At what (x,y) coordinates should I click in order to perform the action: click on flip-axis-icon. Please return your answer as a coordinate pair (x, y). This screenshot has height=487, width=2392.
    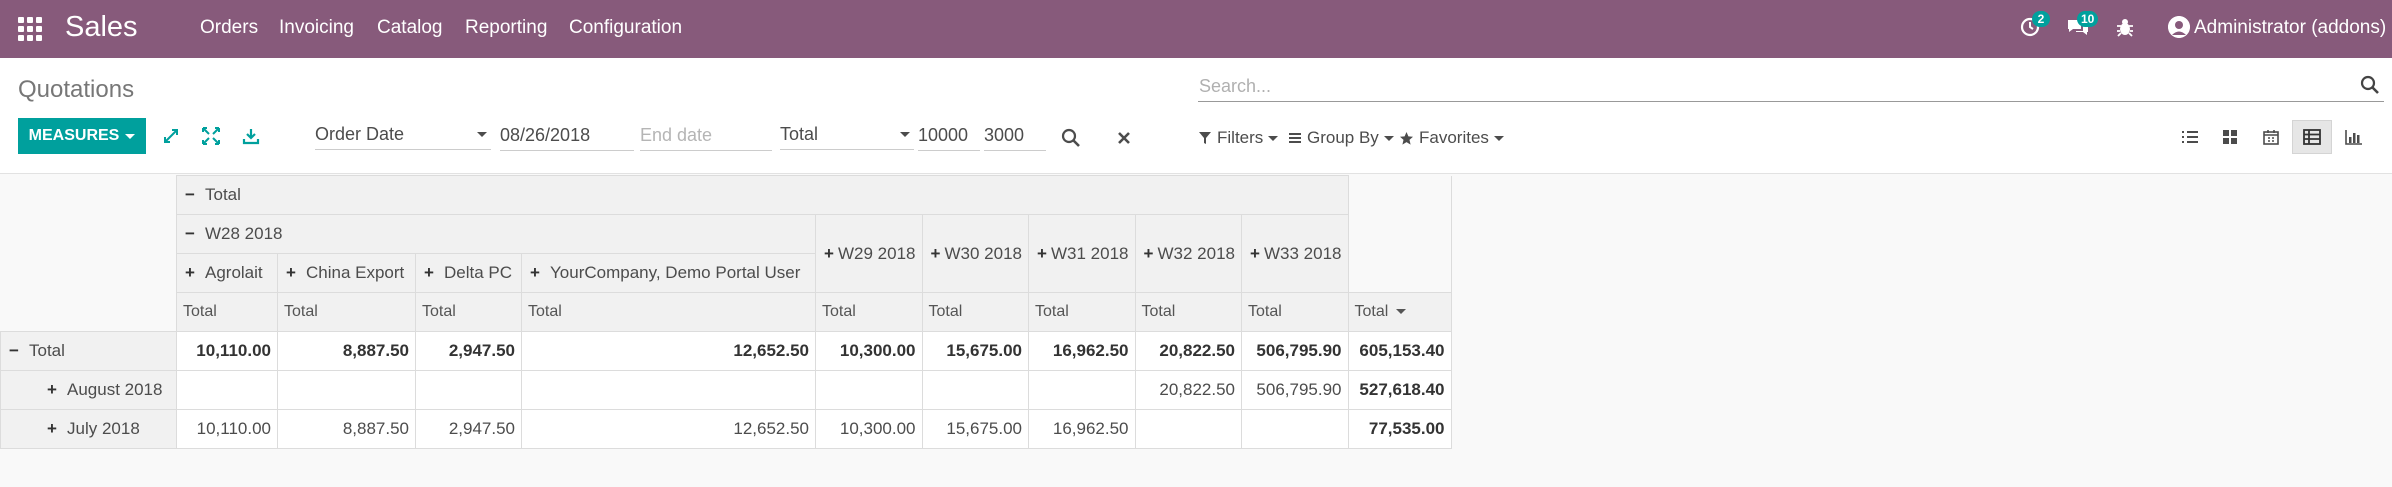
    Looking at the image, I should click on (171, 136).